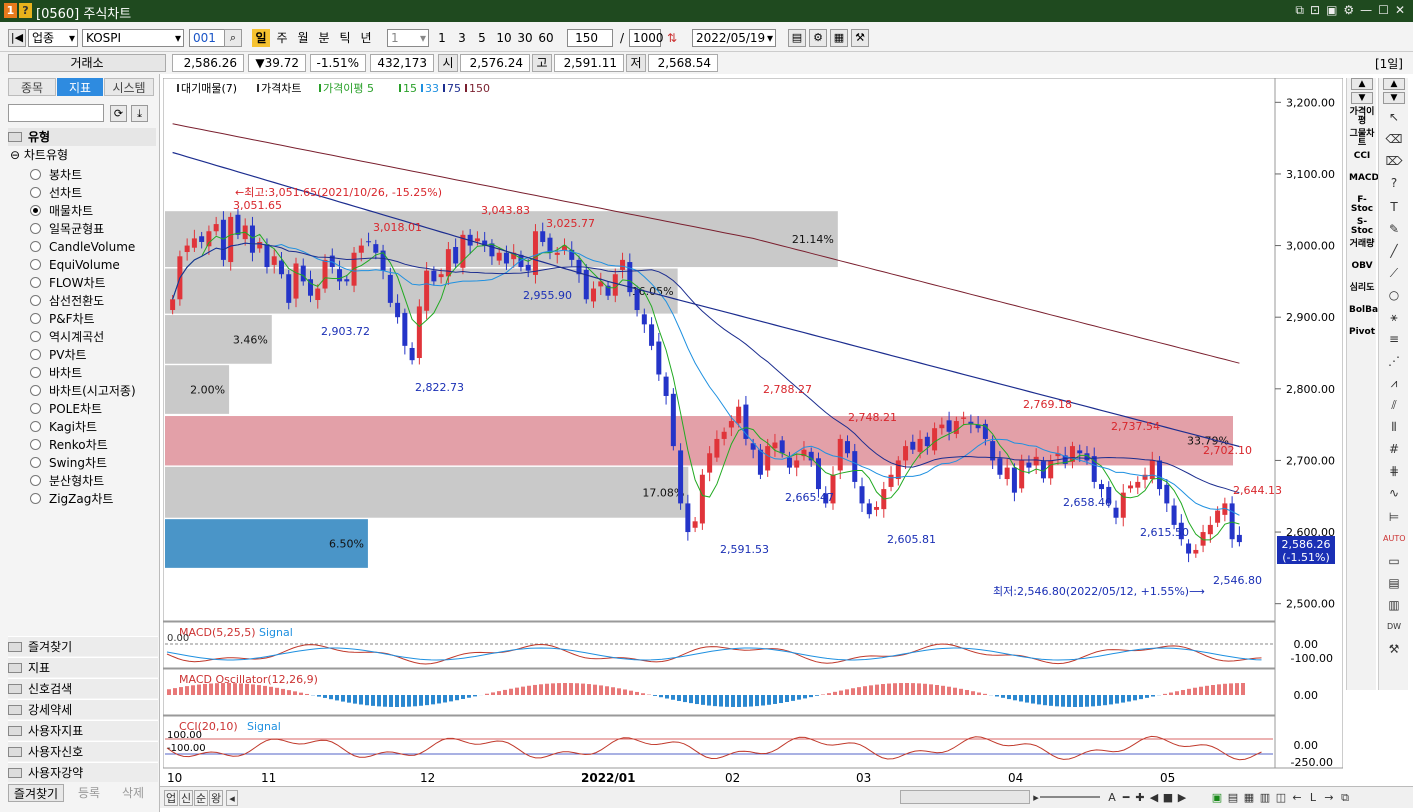 The width and height of the screenshot is (1413, 812). I want to click on chart-type-icon: ◫, so click(1281, 798).